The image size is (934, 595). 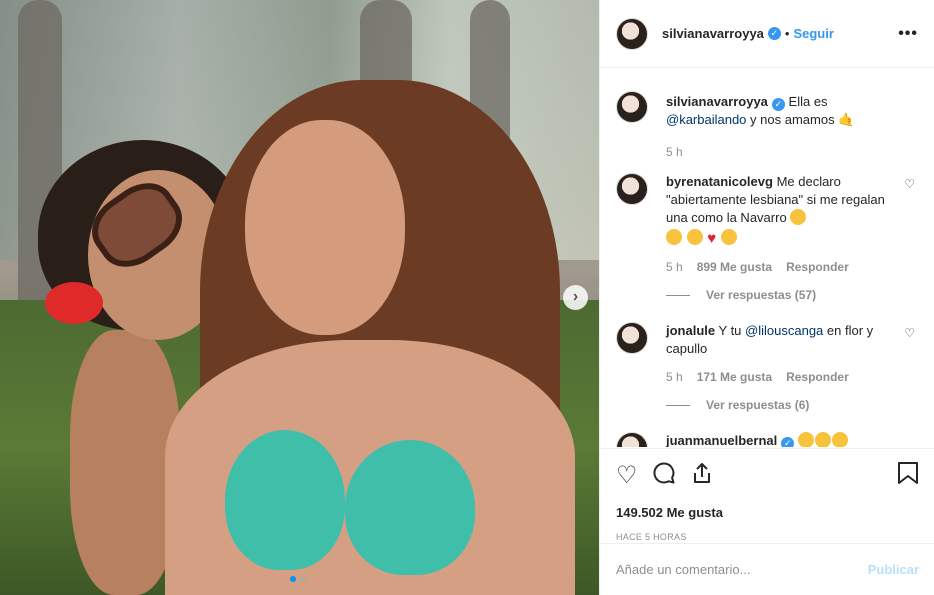 I want to click on post-actions: ♡ 149.502 Me gusta HACE 5 HORAS, so click(x=767, y=495).